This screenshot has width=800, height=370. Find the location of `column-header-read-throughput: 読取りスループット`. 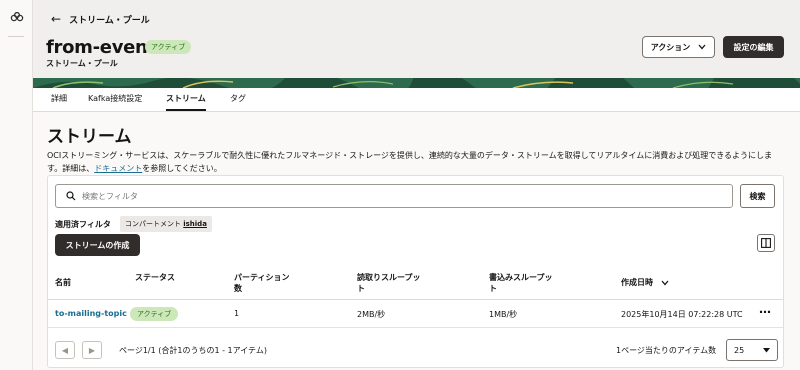

column-header-read-throughput: 読取りスループット is located at coordinates (392, 283).